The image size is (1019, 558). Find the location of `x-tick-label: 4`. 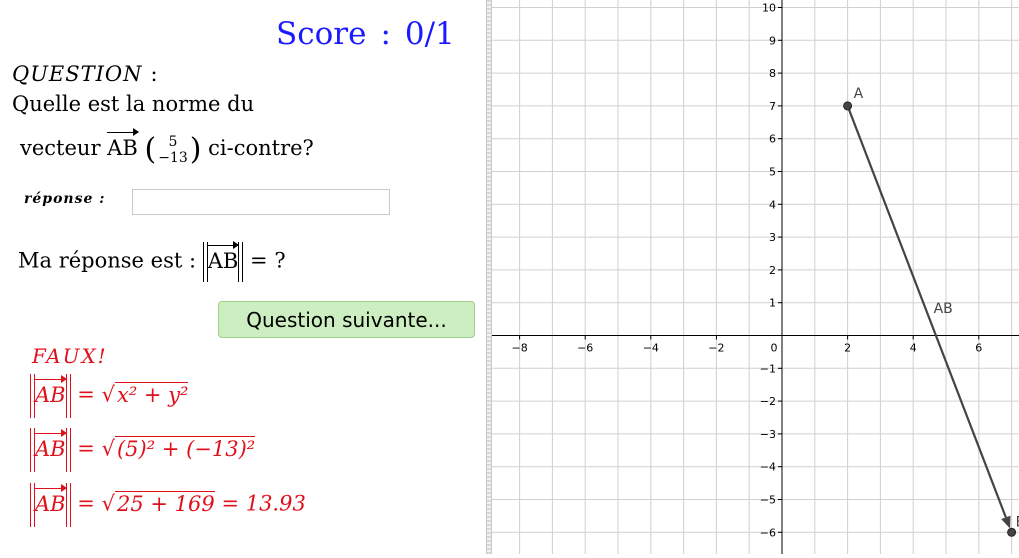

x-tick-label: 4 is located at coordinates (913, 348).